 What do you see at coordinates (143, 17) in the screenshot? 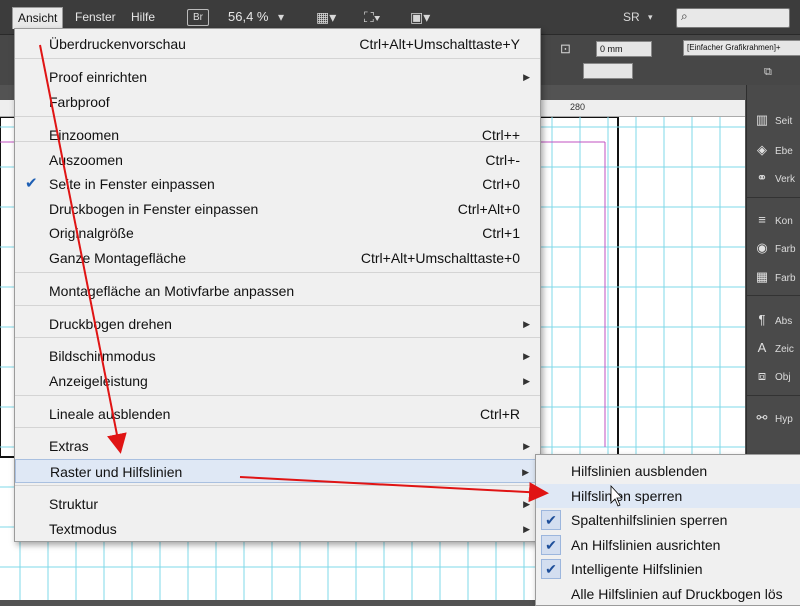
I see `menu-hilfe: Hilfe` at bounding box center [143, 17].